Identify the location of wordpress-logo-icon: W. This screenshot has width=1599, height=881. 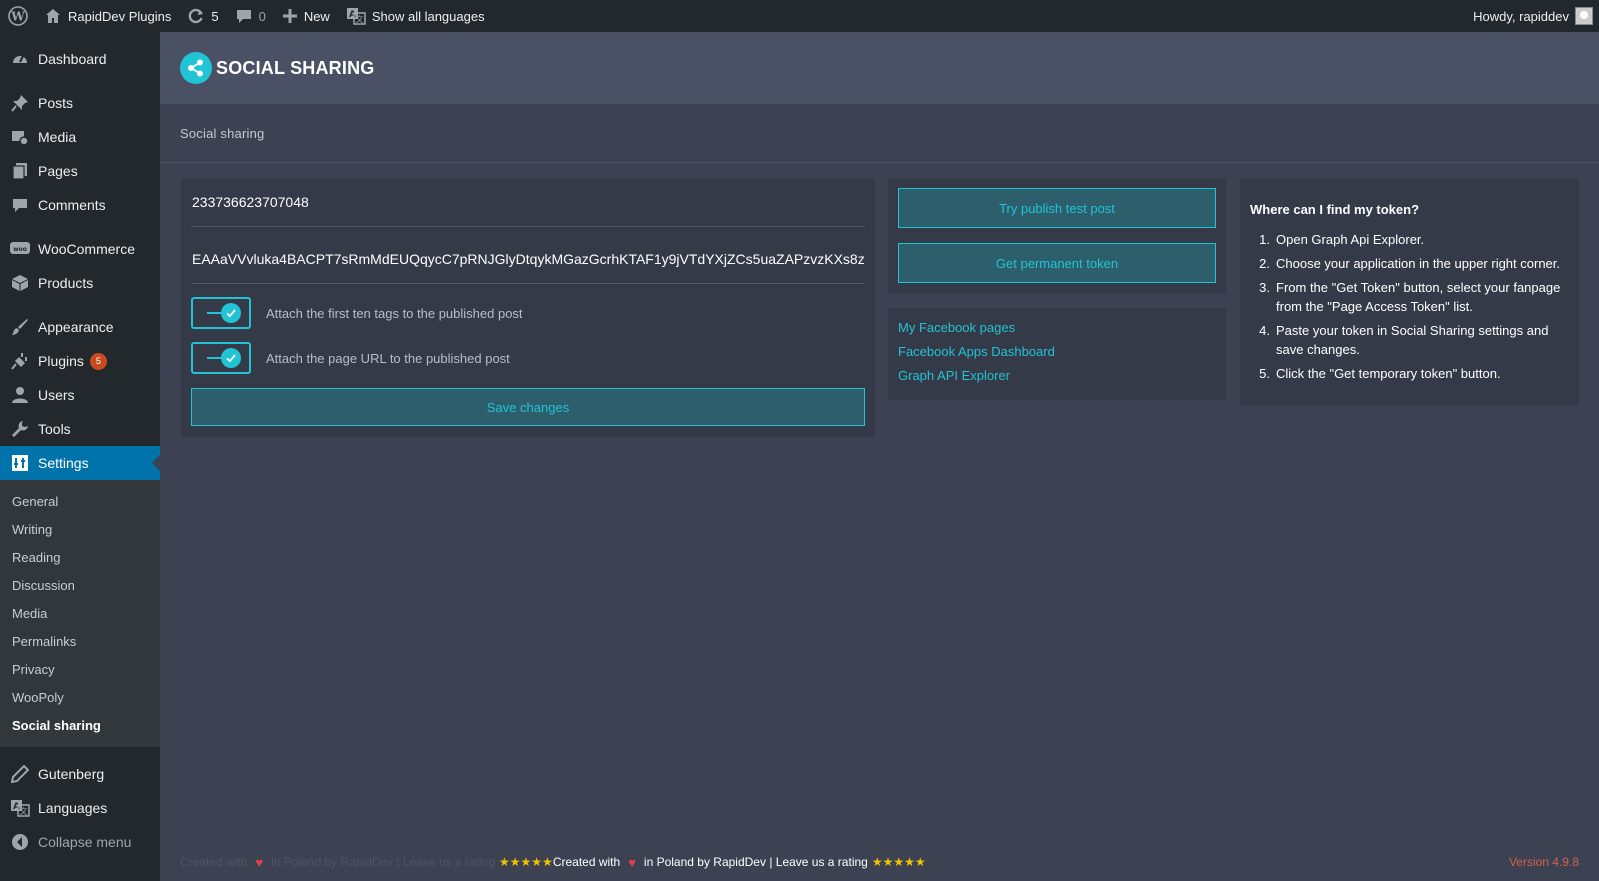
(18, 16).